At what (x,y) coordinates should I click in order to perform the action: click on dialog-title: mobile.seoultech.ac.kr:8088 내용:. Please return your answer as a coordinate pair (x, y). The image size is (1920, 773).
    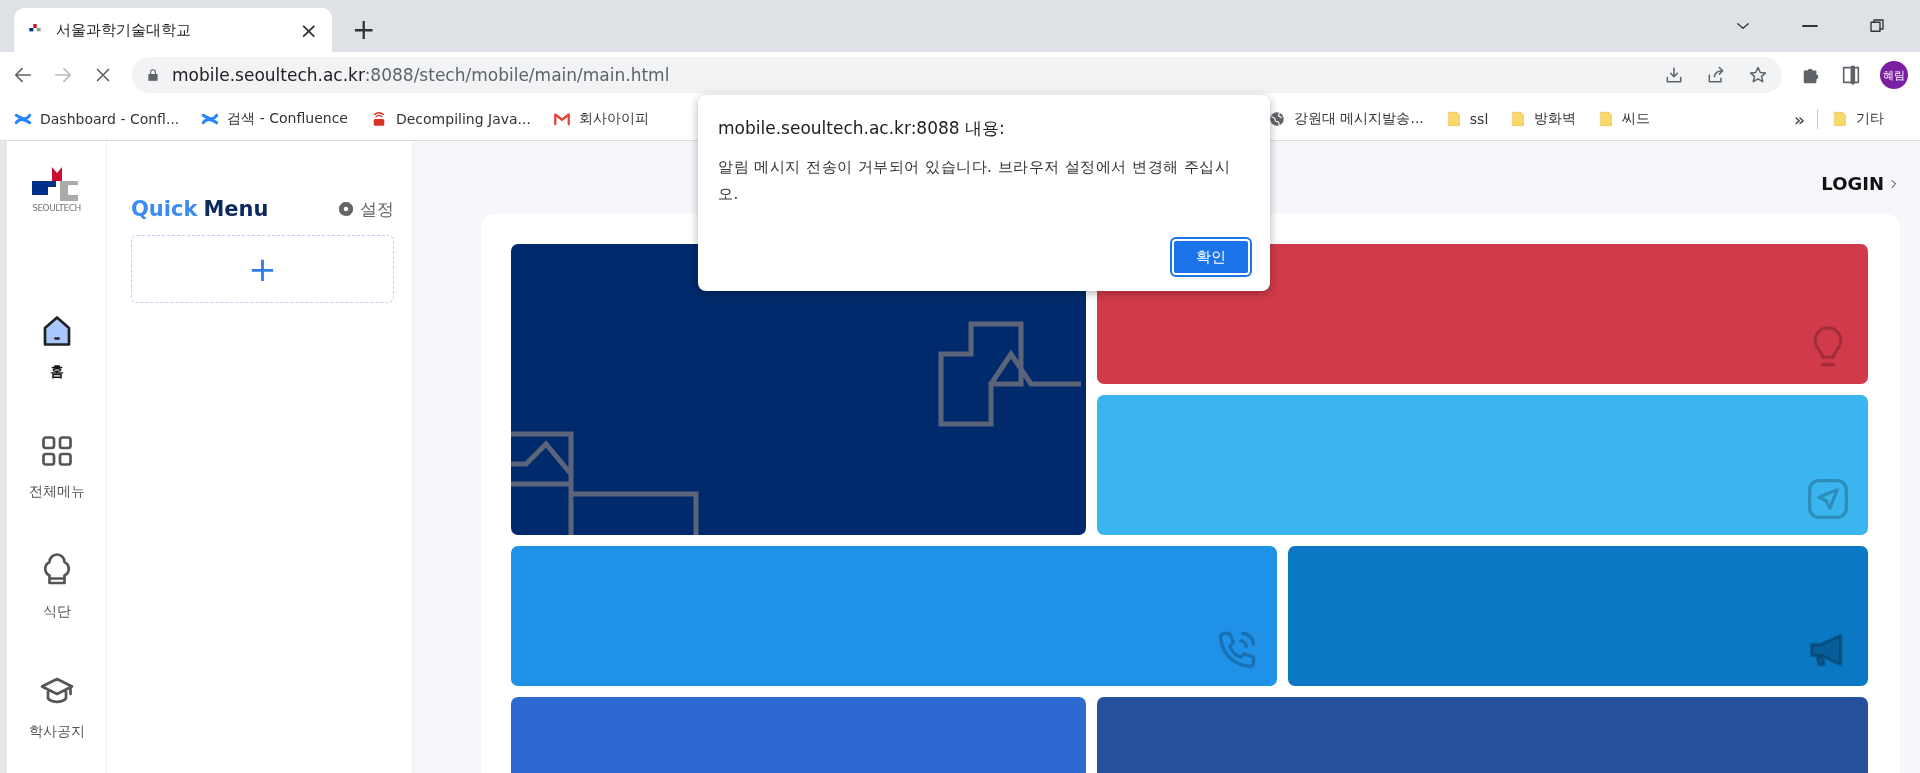
    Looking at the image, I should click on (862, 128).